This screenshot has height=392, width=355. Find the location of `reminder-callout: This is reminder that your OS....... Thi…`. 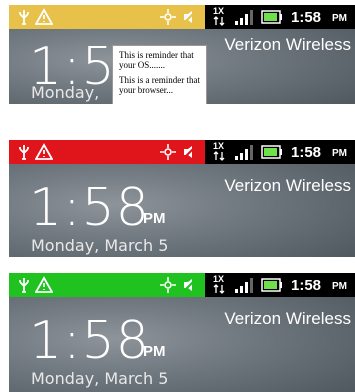

reminder-callout: This is reminder that your OS....... Thi… is located at coordinates (159, 74).